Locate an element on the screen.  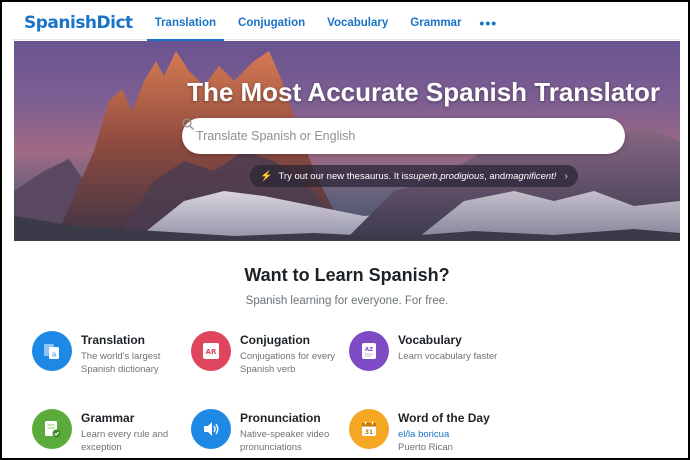
feature-desc: Learn vocabulary faster is located at coordinates (448, 356).